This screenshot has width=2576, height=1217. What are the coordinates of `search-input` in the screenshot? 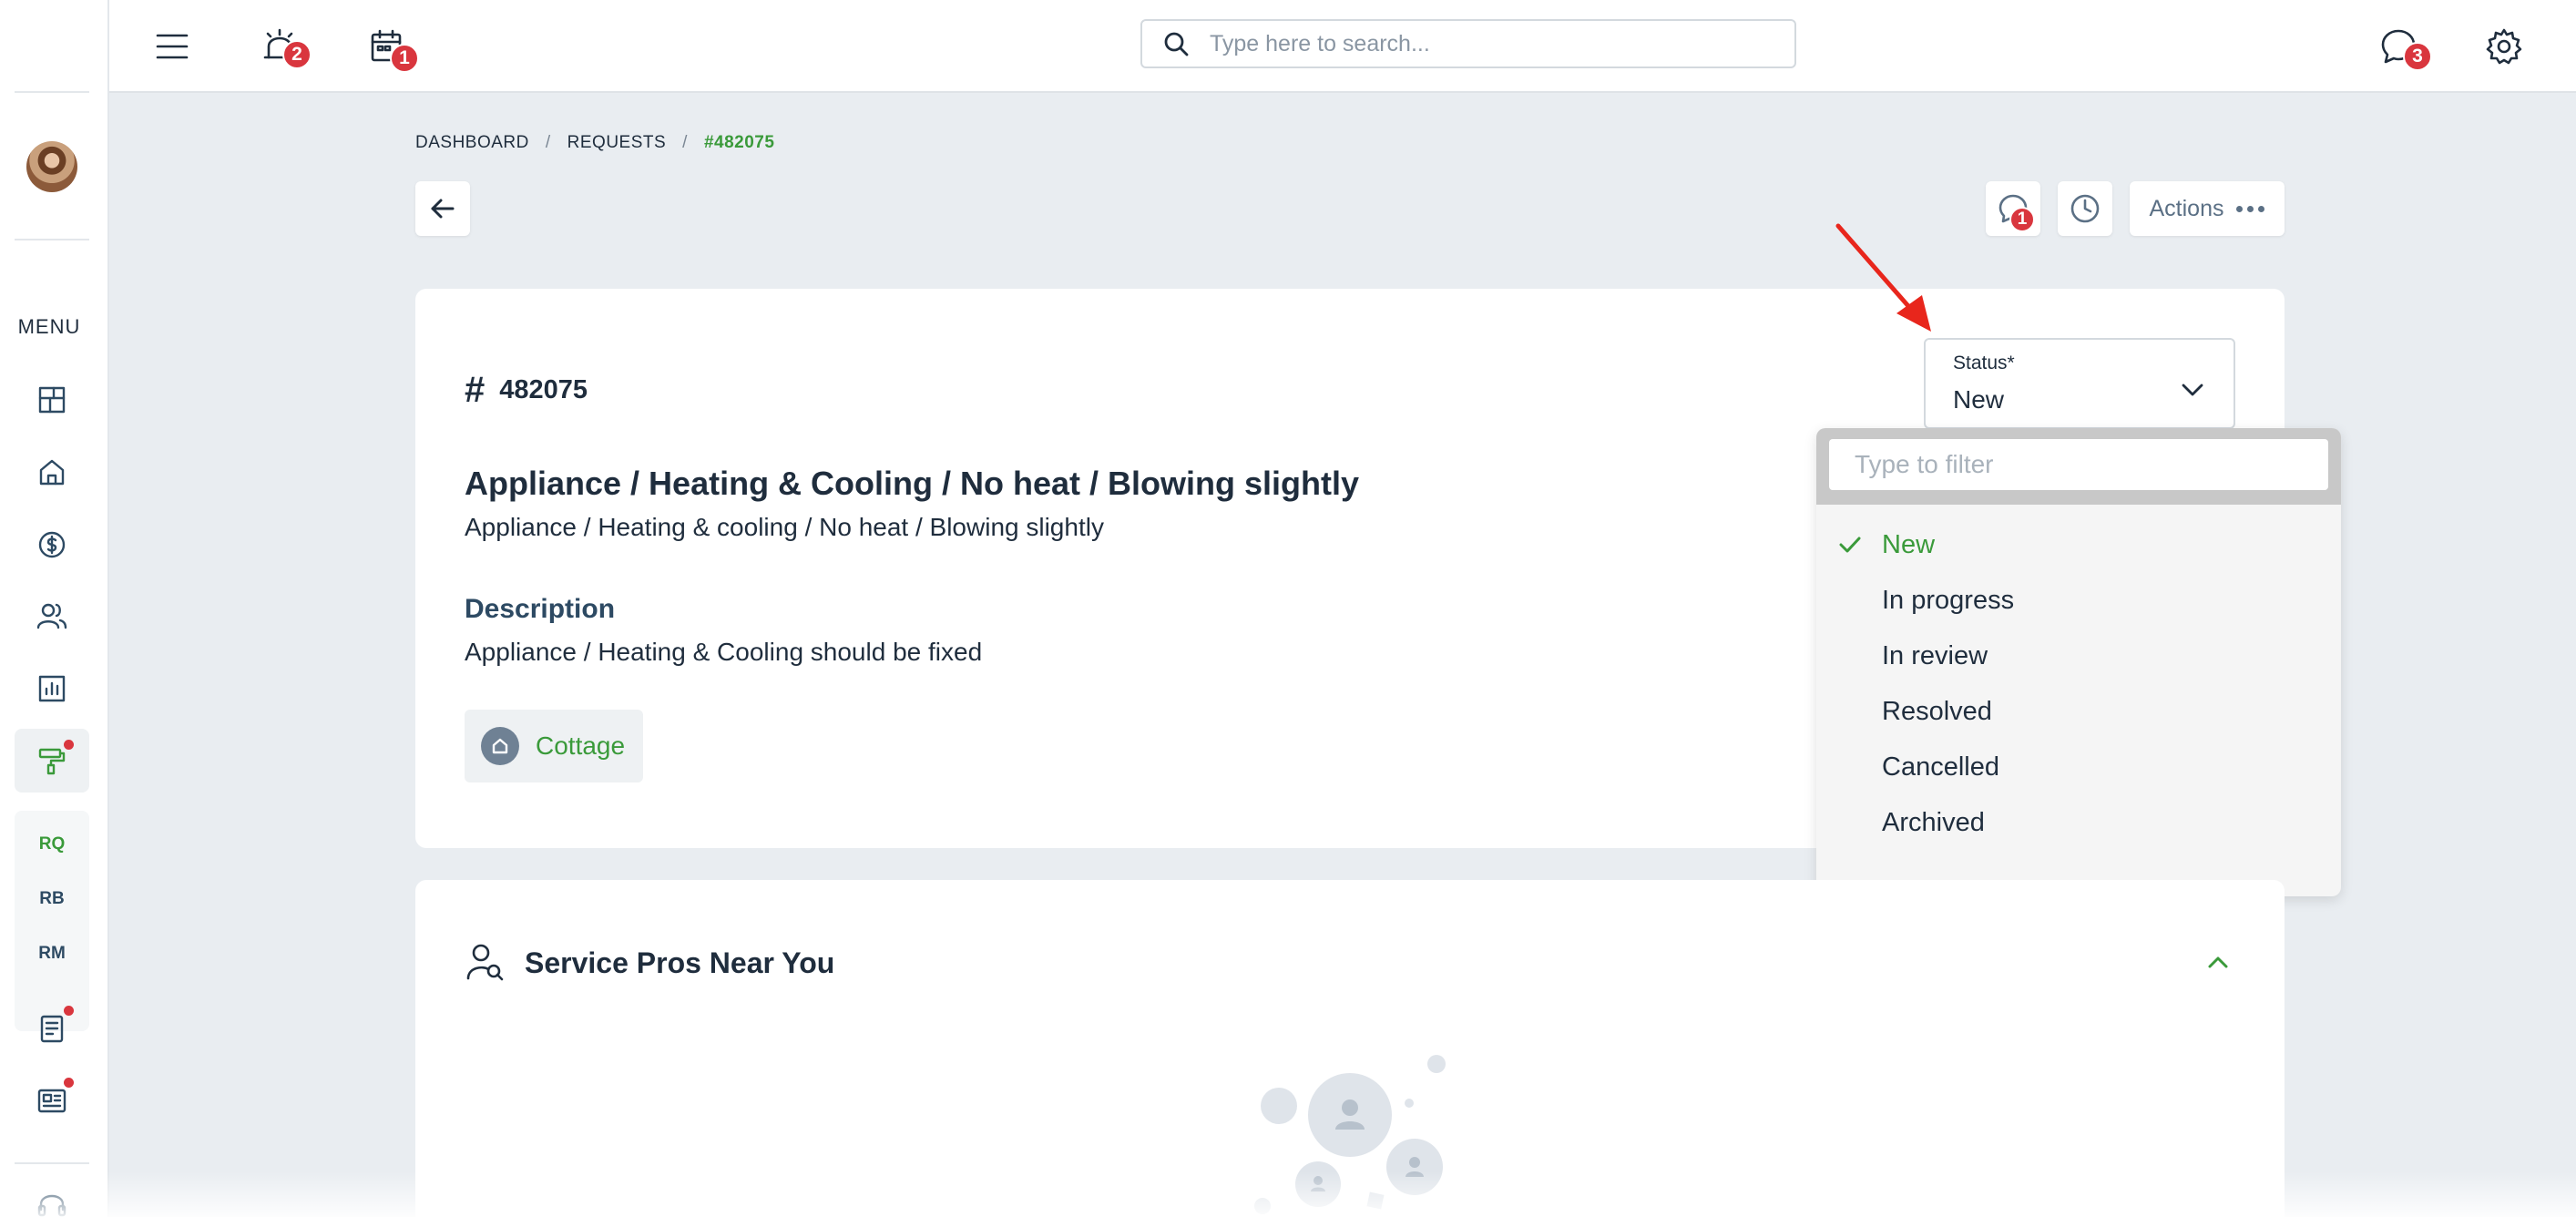 It's located at (1483, 43).